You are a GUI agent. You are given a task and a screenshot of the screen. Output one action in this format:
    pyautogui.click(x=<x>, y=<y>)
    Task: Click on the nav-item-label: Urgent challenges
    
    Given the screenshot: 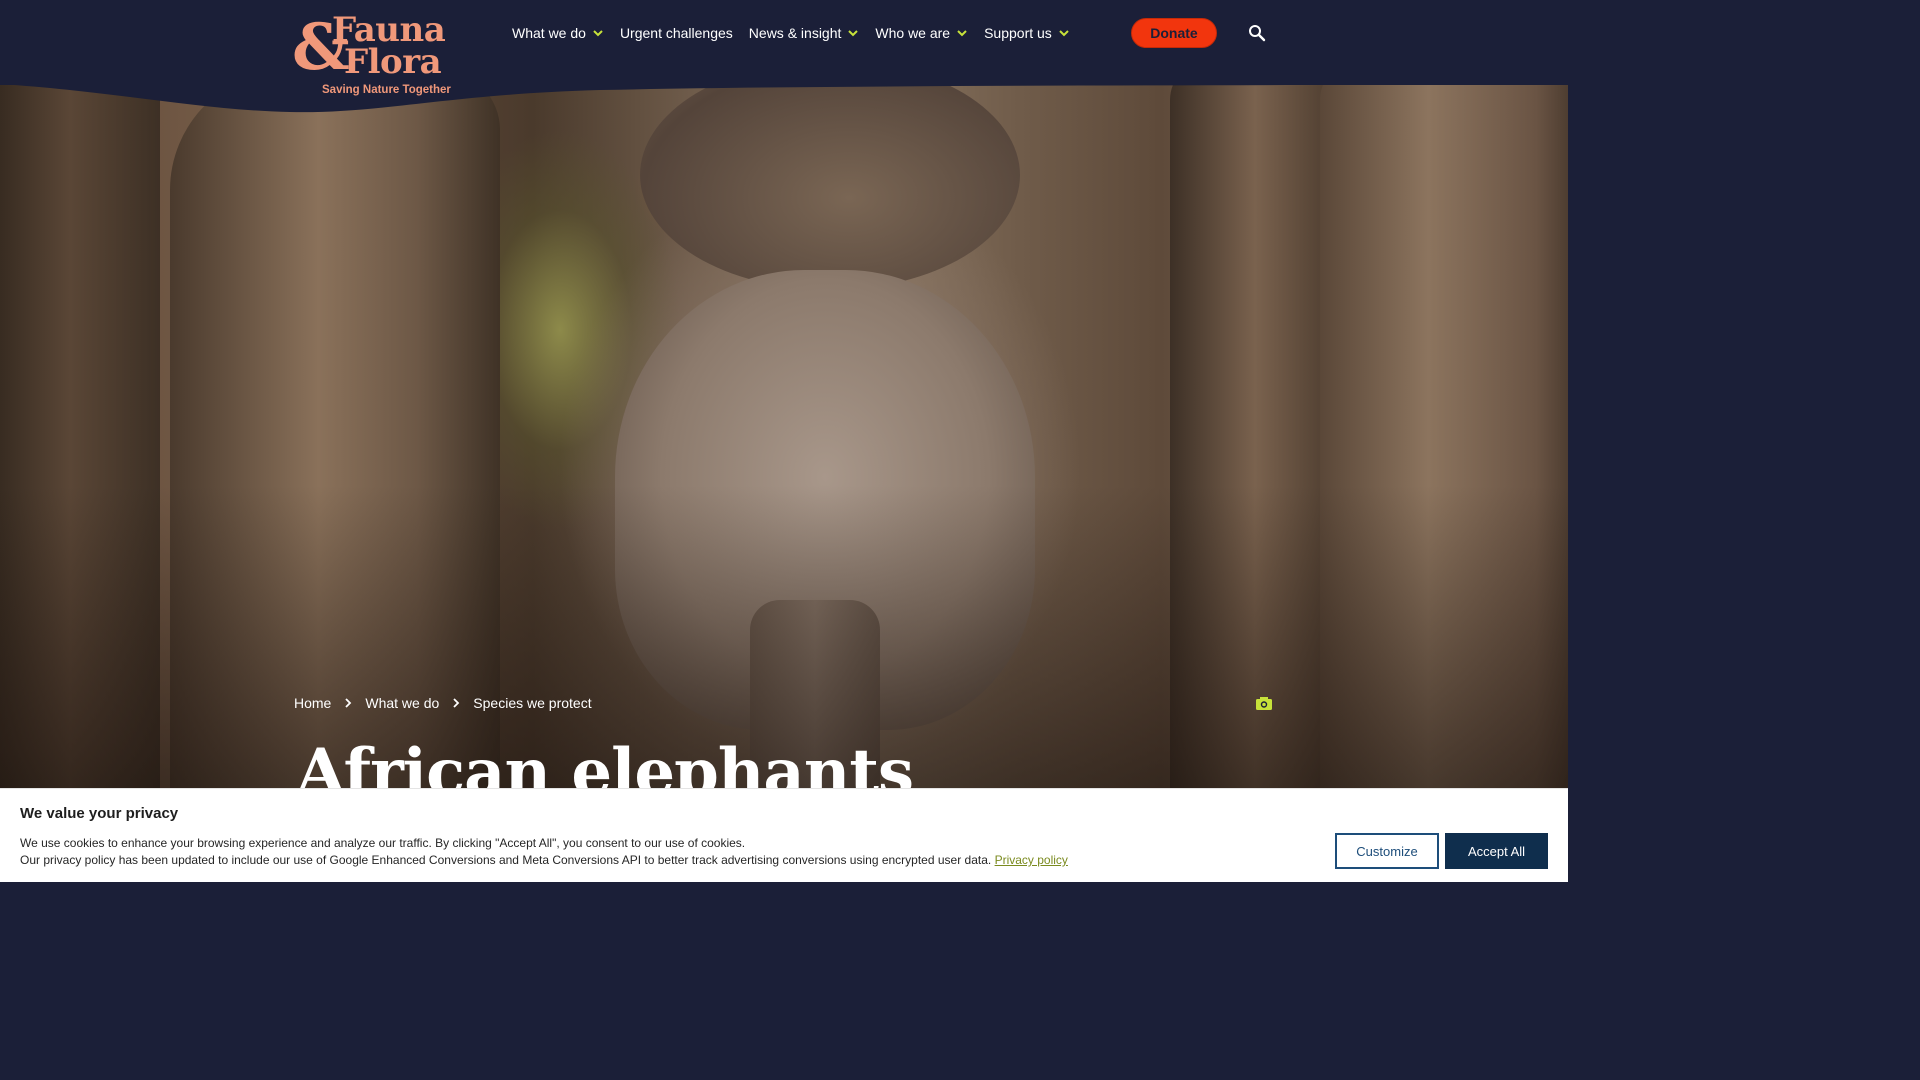 What is the action you would take?
    pyautogui.click(x=676, y=33)
    